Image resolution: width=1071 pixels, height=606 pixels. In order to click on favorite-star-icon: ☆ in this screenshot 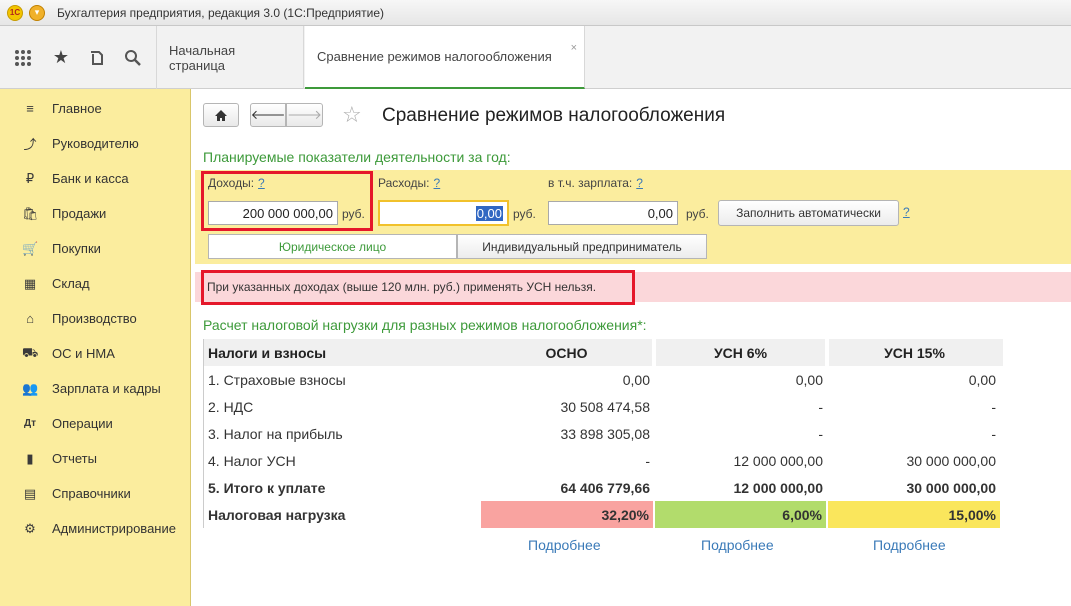, I will do `click(352, 115)`.